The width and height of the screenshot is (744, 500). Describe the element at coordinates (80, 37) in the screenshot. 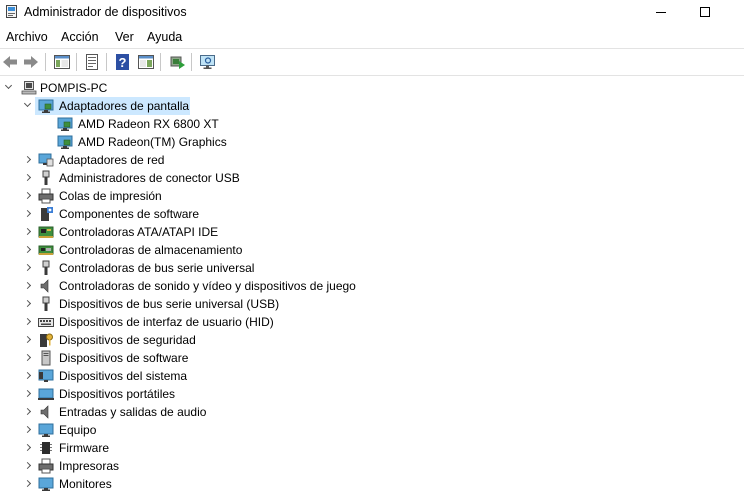

I see `menu-accion: Acción` at that location.